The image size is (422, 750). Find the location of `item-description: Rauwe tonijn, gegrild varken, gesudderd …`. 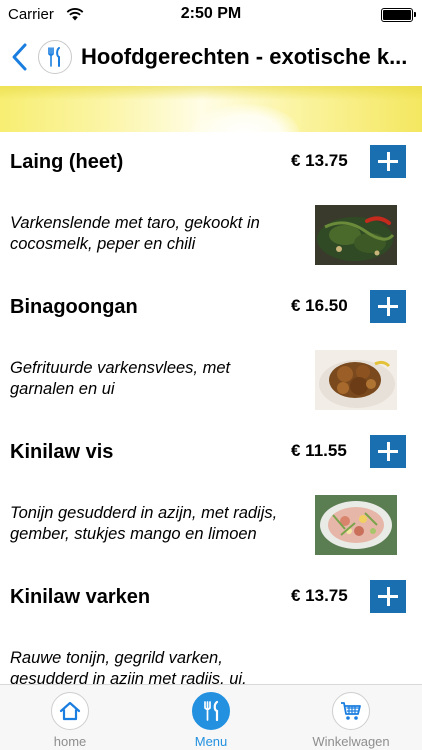

item-description: Rauwe tonijn, gegrild varken, gesudderd … is located at coordinates (128, 666).